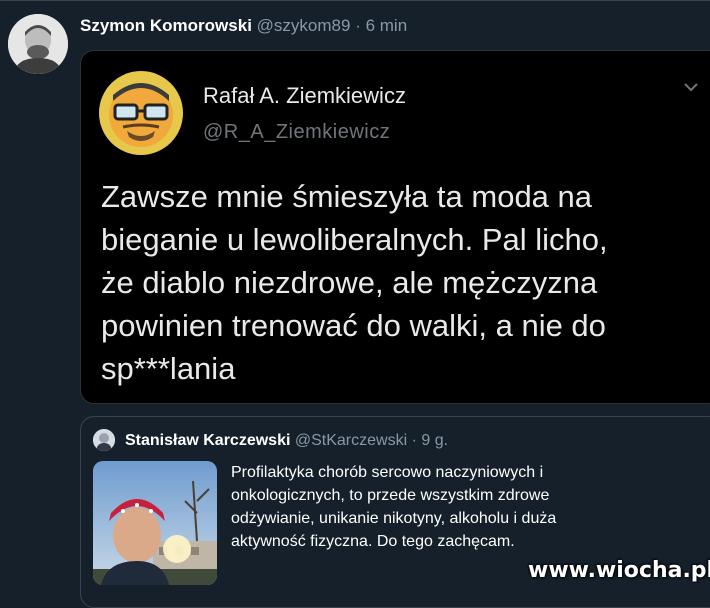 The image size is (710, 608). I want to click on quoted-tweet-time: 9 g., so click(435, 440).